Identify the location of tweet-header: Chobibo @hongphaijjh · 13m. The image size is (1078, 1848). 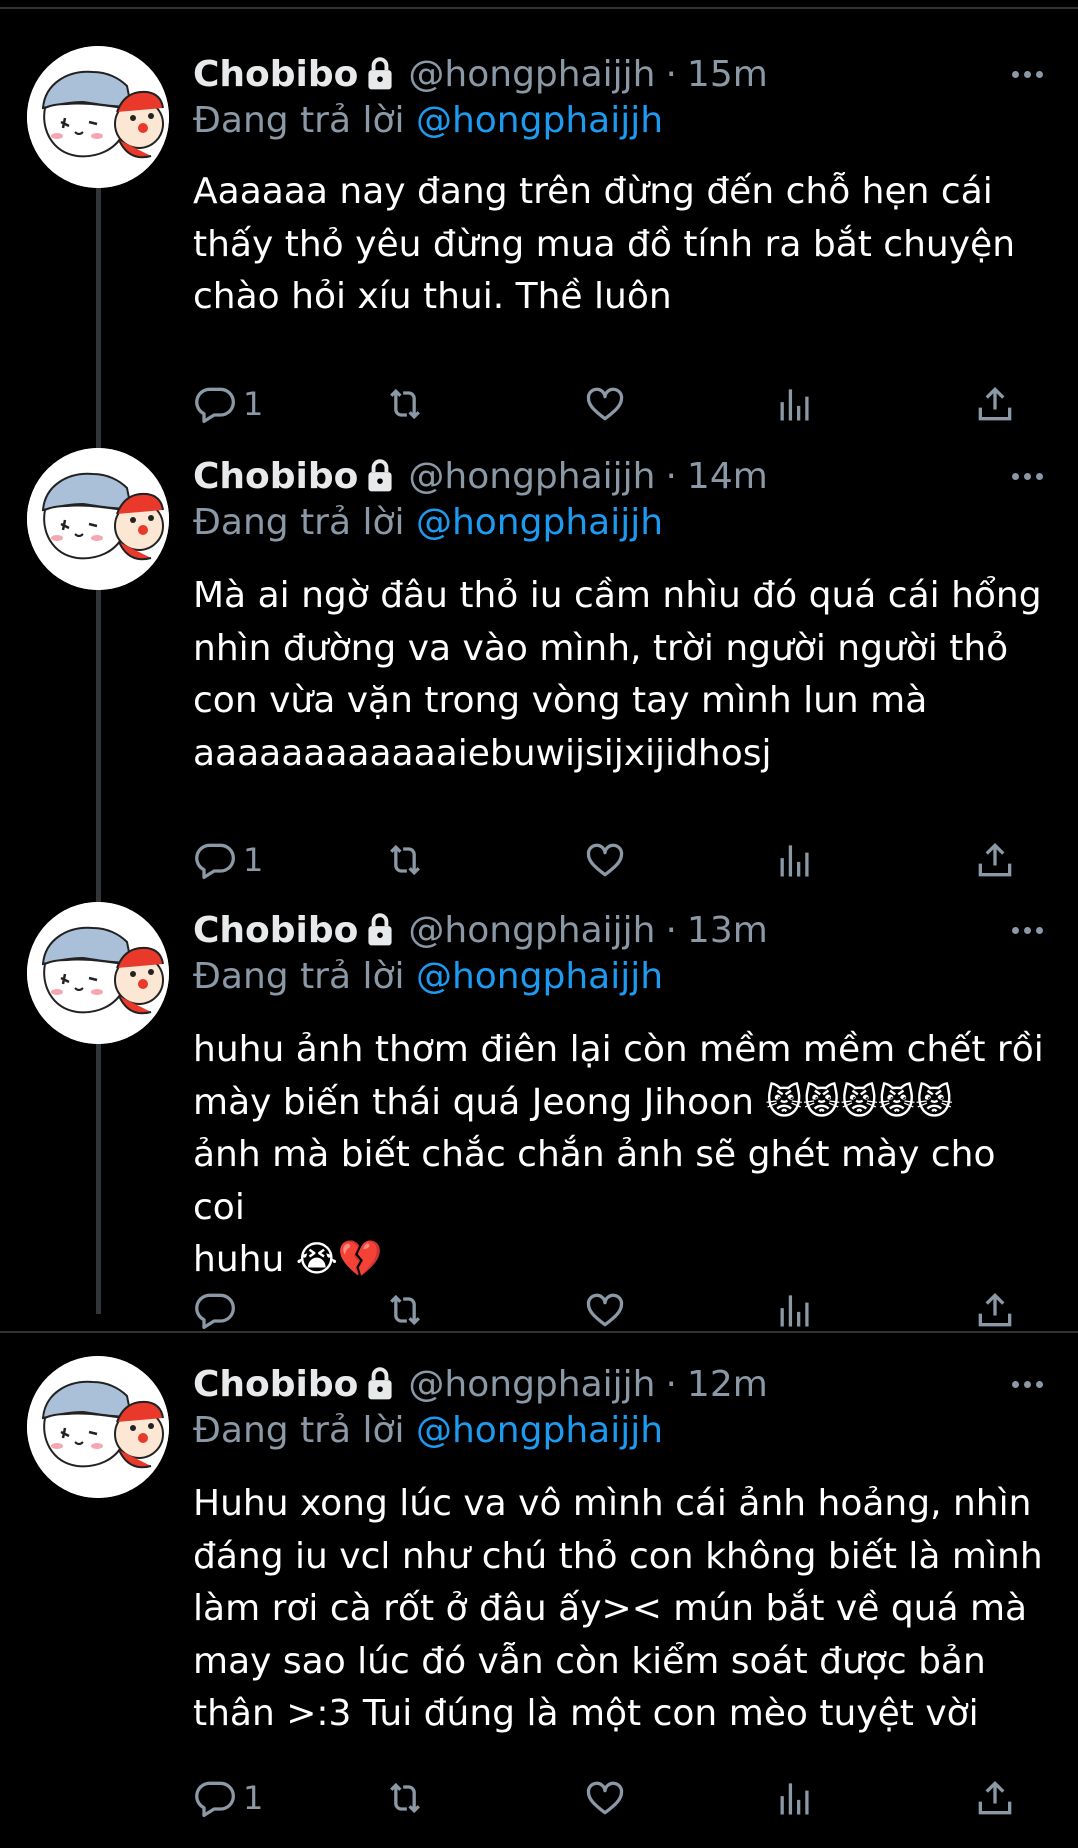
(480, 930).